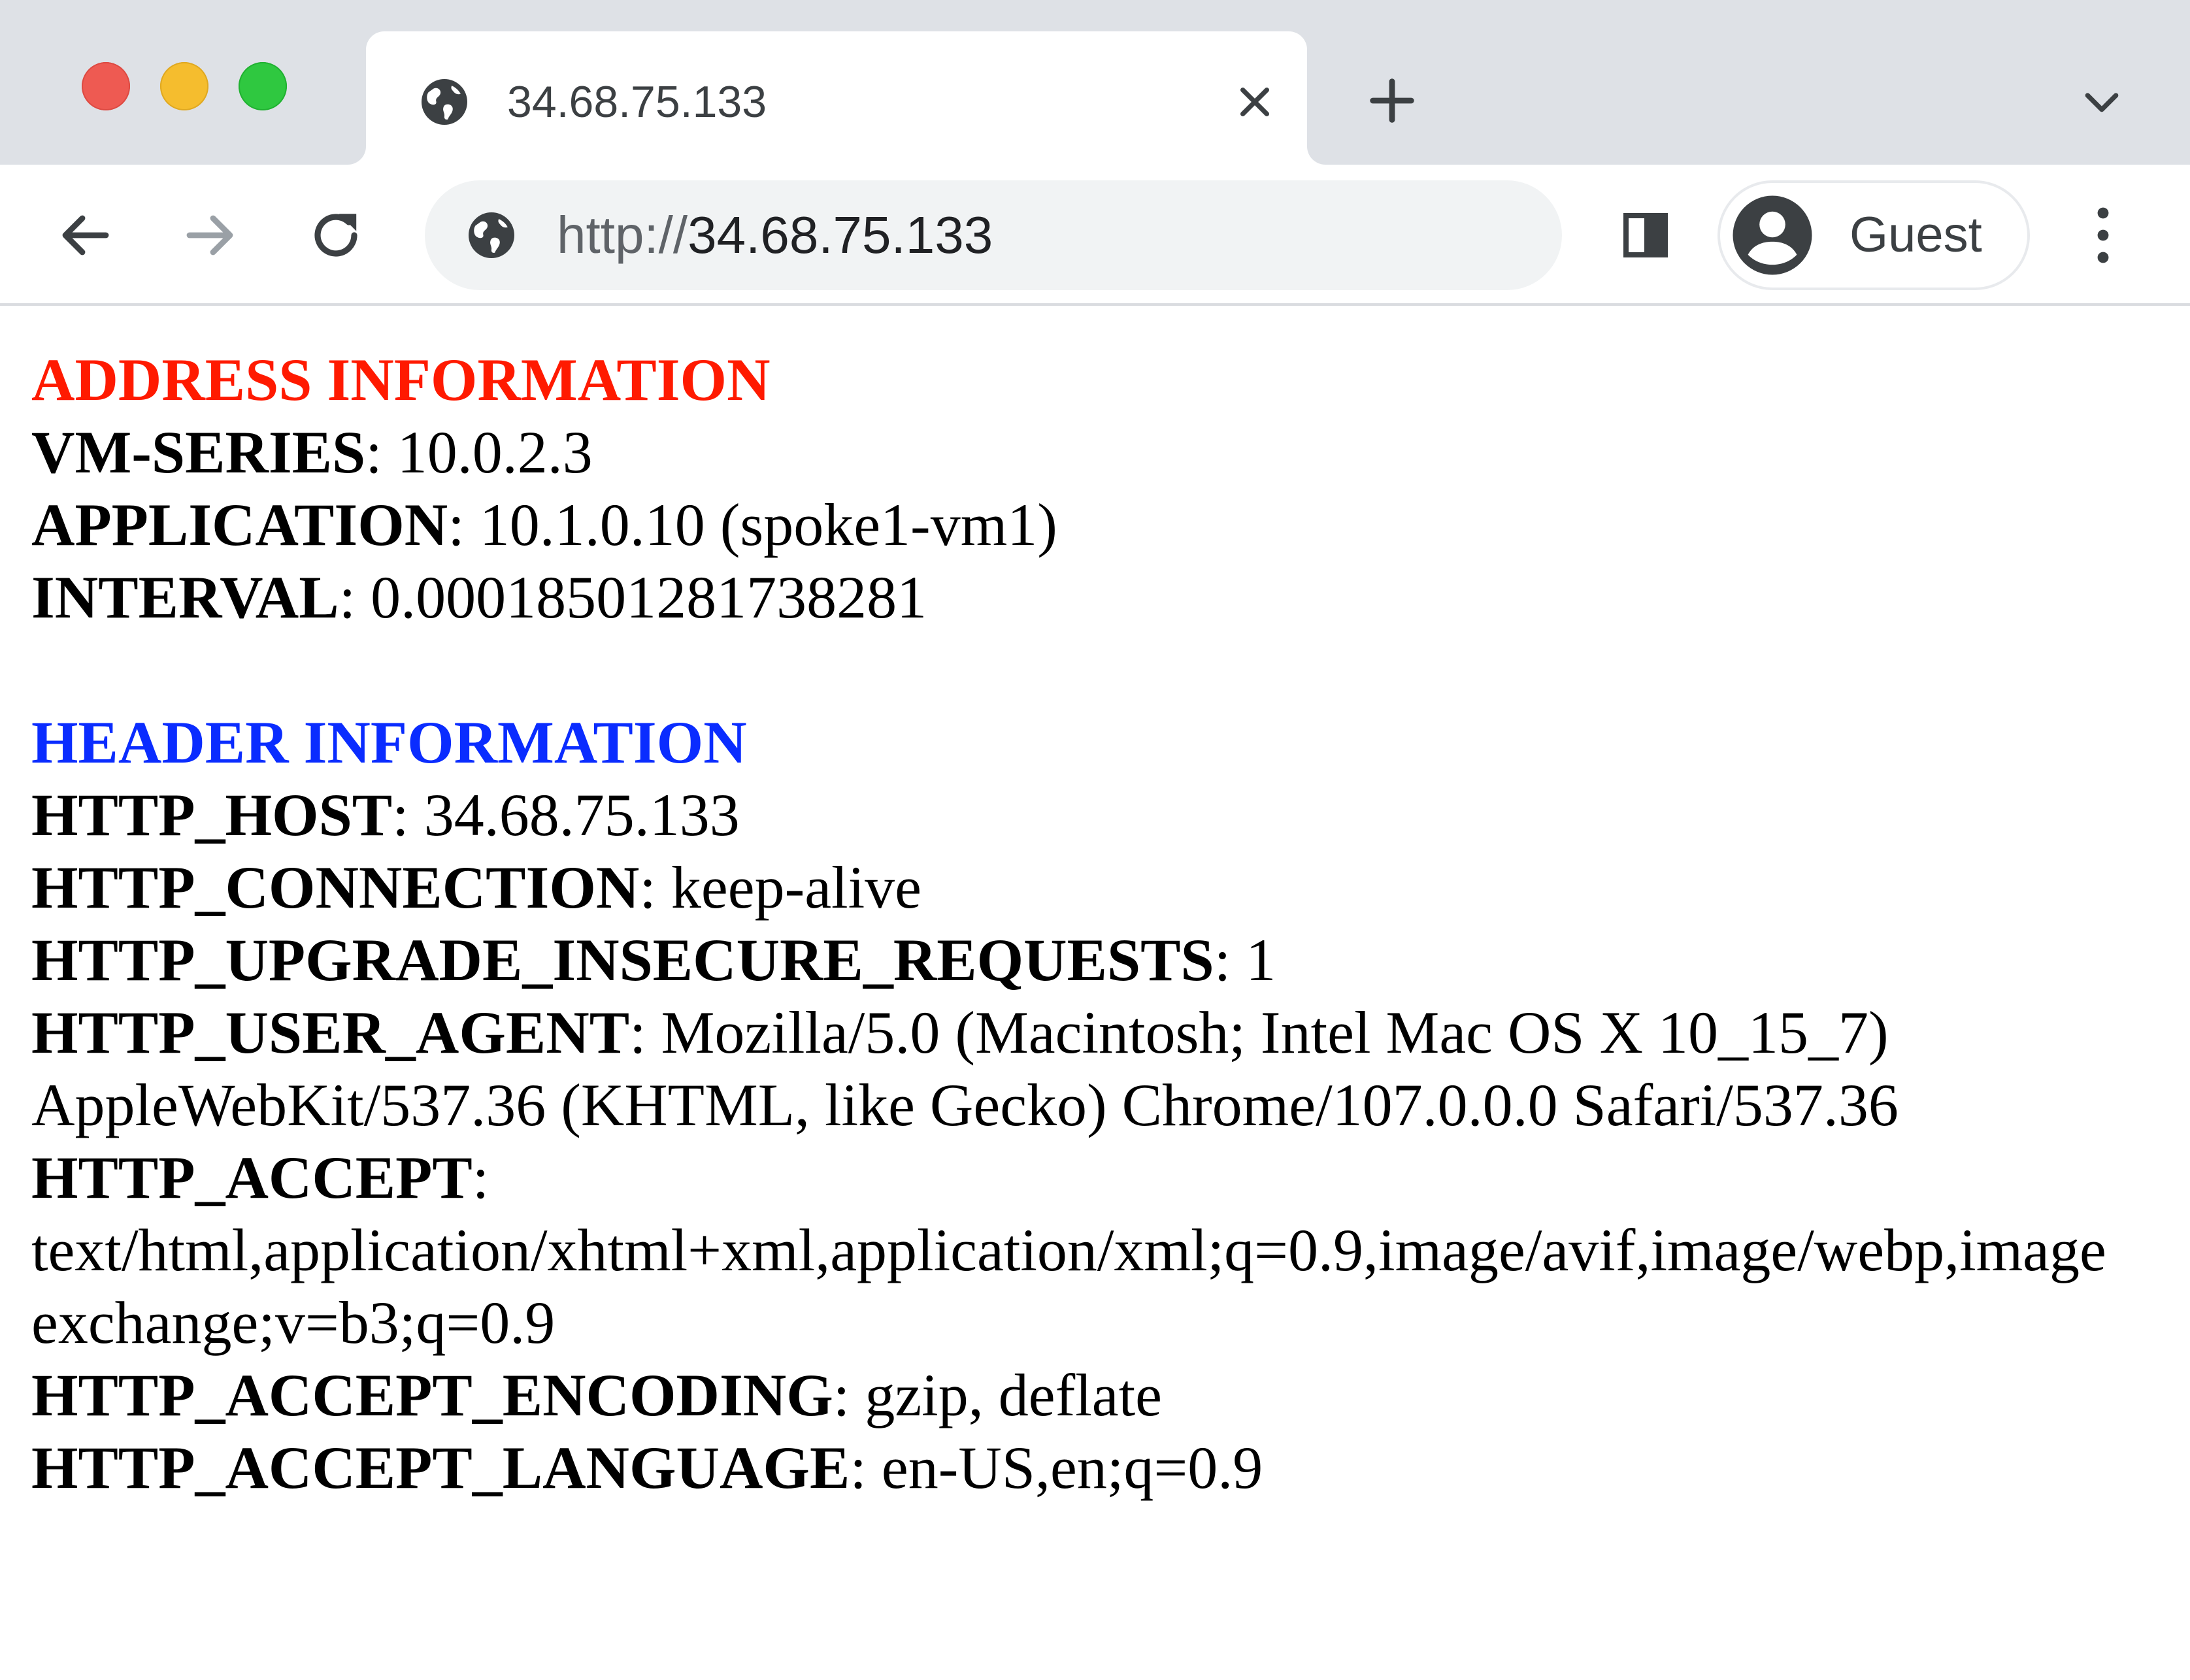 The height and width of the screenshot is (1680, 2190). I want to click on reload-icon, so click(336, 235).